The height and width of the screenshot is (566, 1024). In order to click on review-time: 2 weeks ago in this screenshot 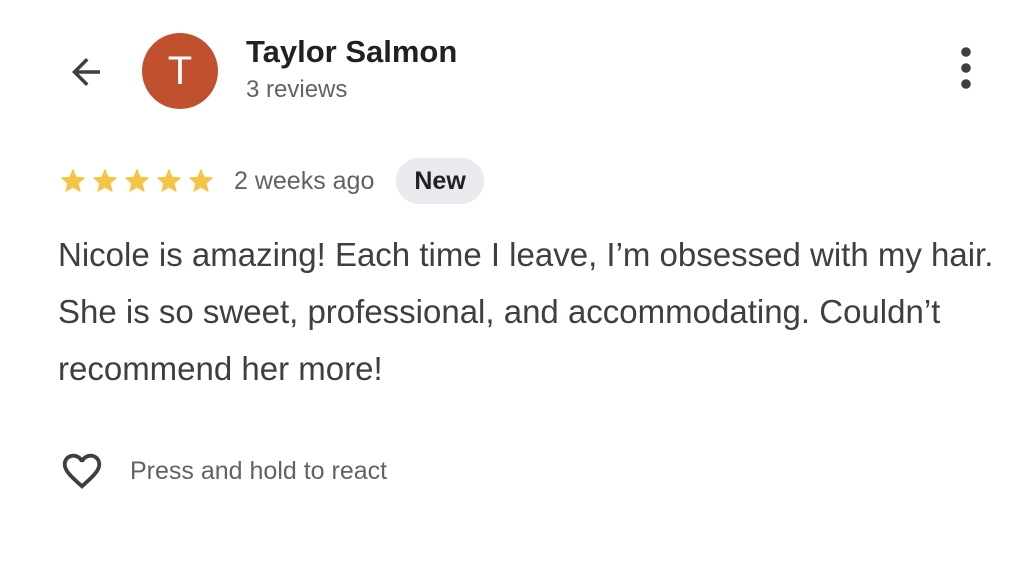, I will do `click(304, 180)`.